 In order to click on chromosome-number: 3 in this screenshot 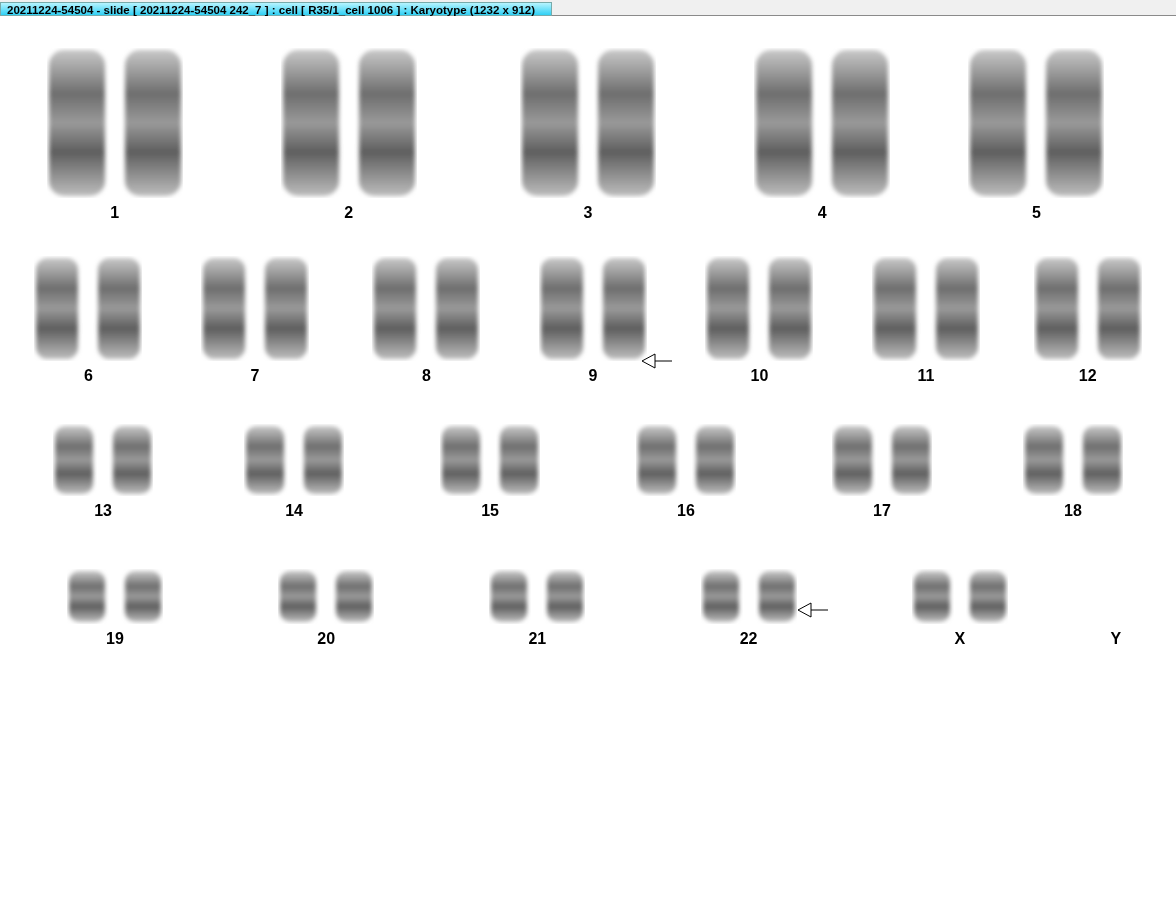, I will do `click(588, 213)`.